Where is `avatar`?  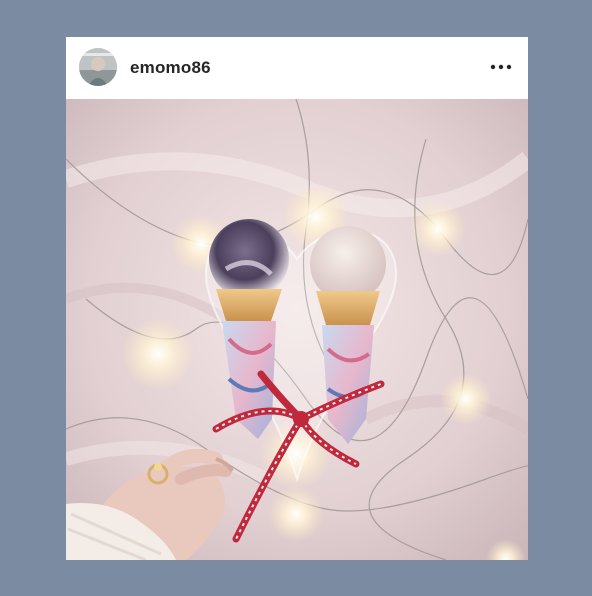 avatar is located at coordinates (98, 67).